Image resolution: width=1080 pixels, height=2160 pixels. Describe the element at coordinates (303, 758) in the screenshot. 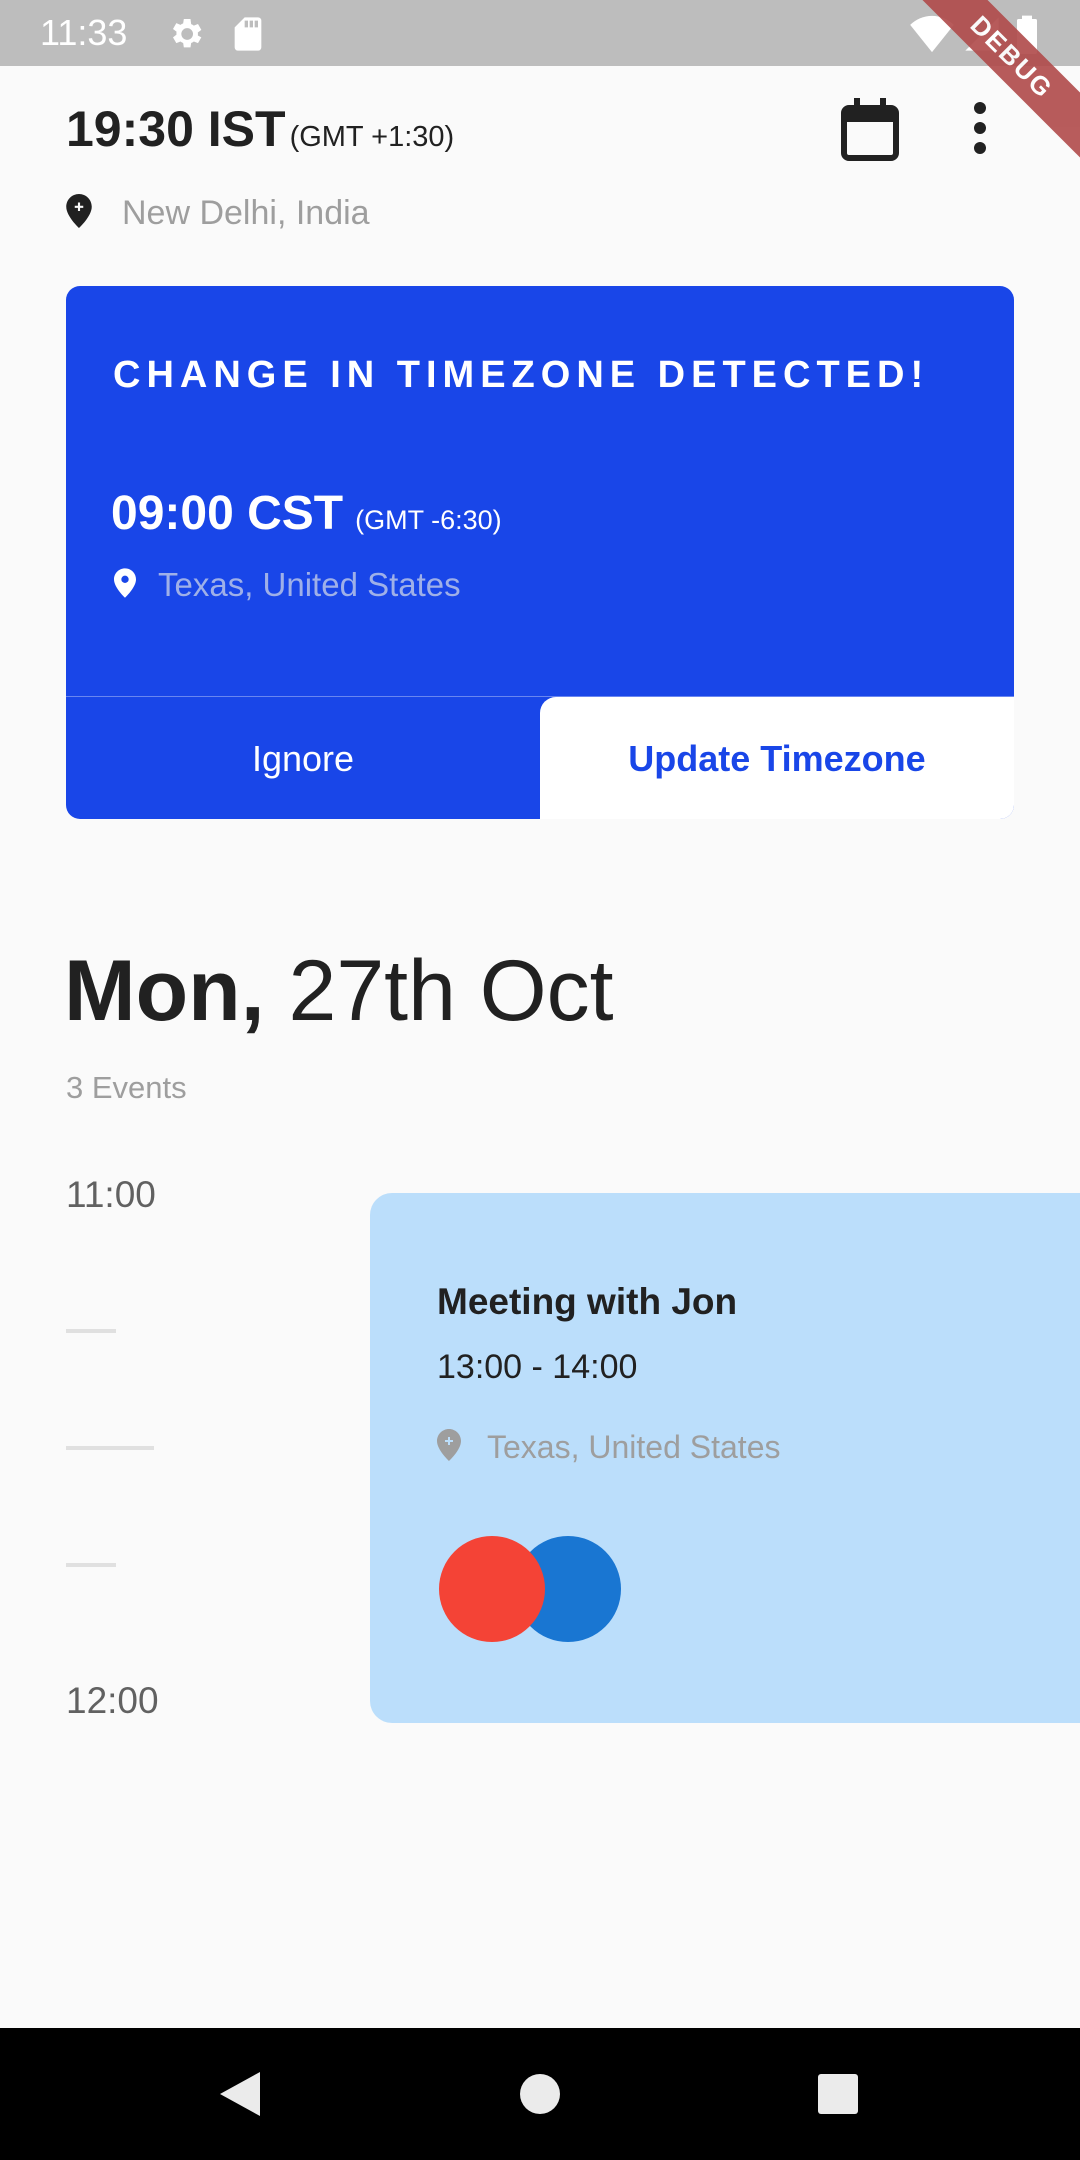

I see `ignore-button: Ignore` at that location.